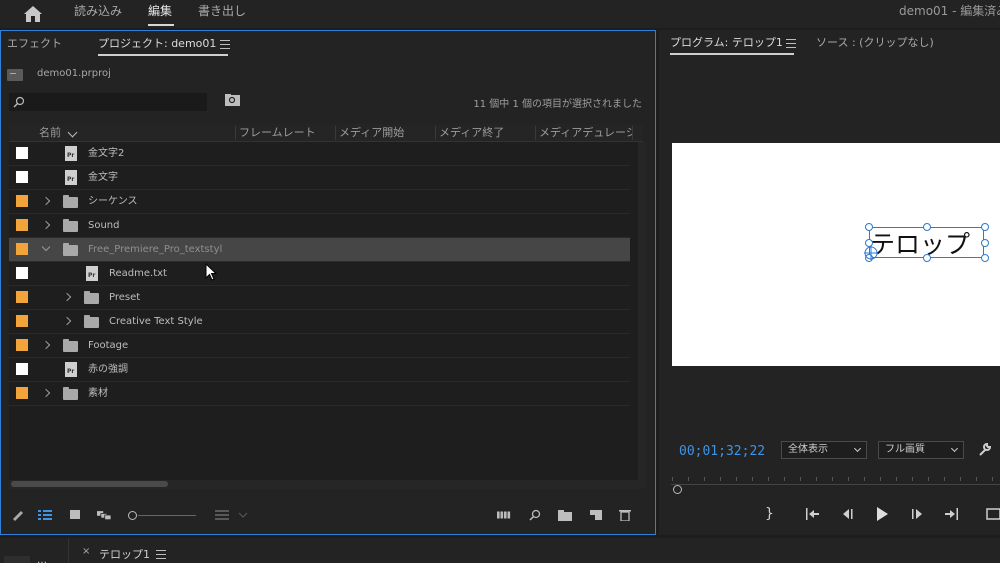  What do you see at coordinates (836, 479) in the screenshot?
I see `time-ruler` at bounding box center [836, 479].